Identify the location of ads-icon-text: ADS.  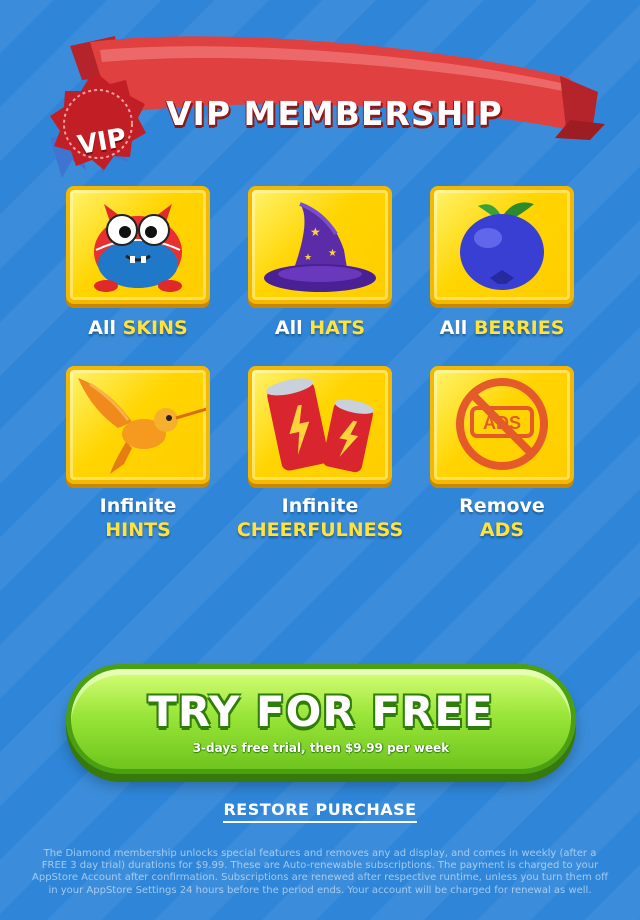
(502, 423).